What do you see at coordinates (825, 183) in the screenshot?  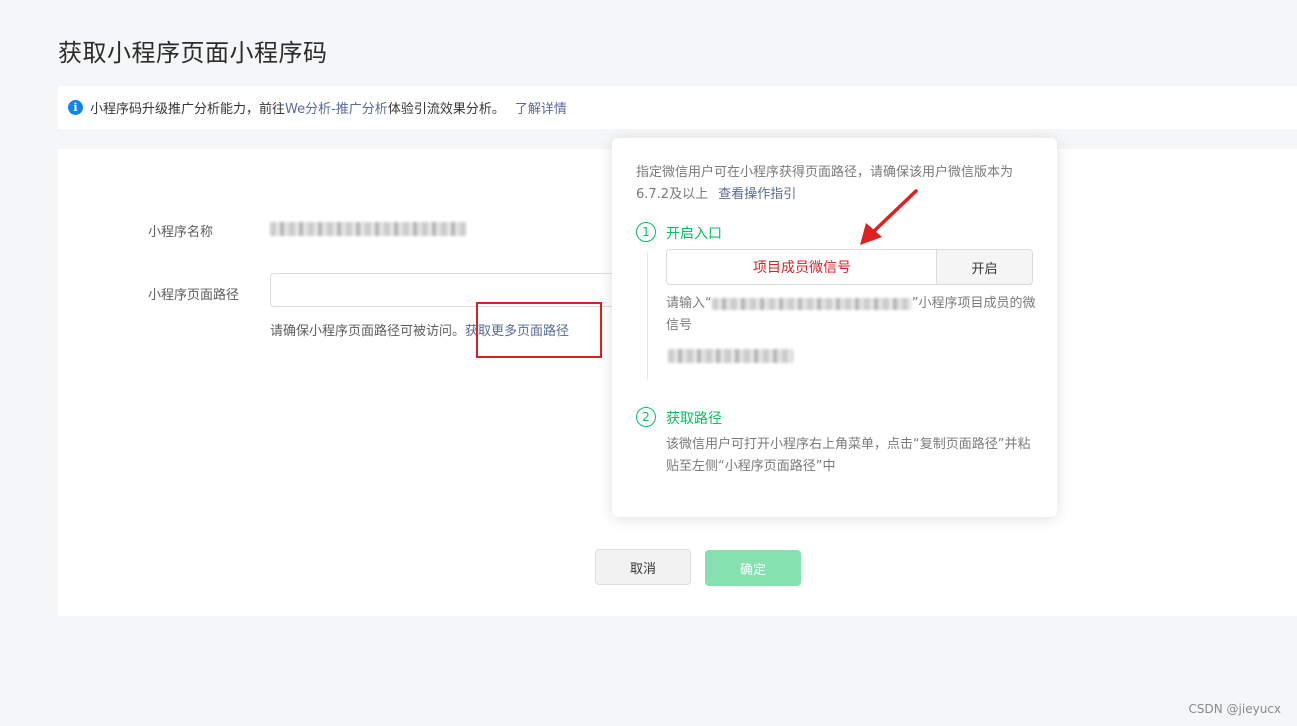 I see `popover-desc-text: 指定微信用户可在小程序获得页面路径，请确保该用户微信版本为6.7.2及以上` at bounding box center [825, 183].